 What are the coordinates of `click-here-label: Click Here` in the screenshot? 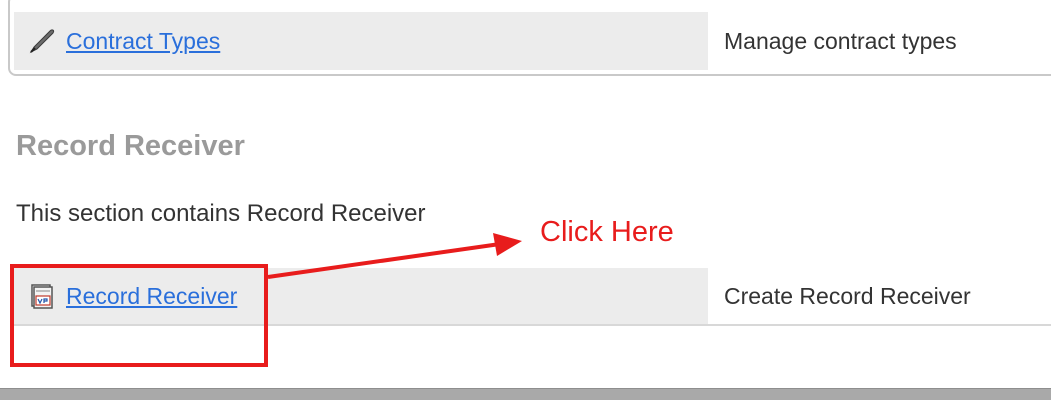 It's located at (607, 232).